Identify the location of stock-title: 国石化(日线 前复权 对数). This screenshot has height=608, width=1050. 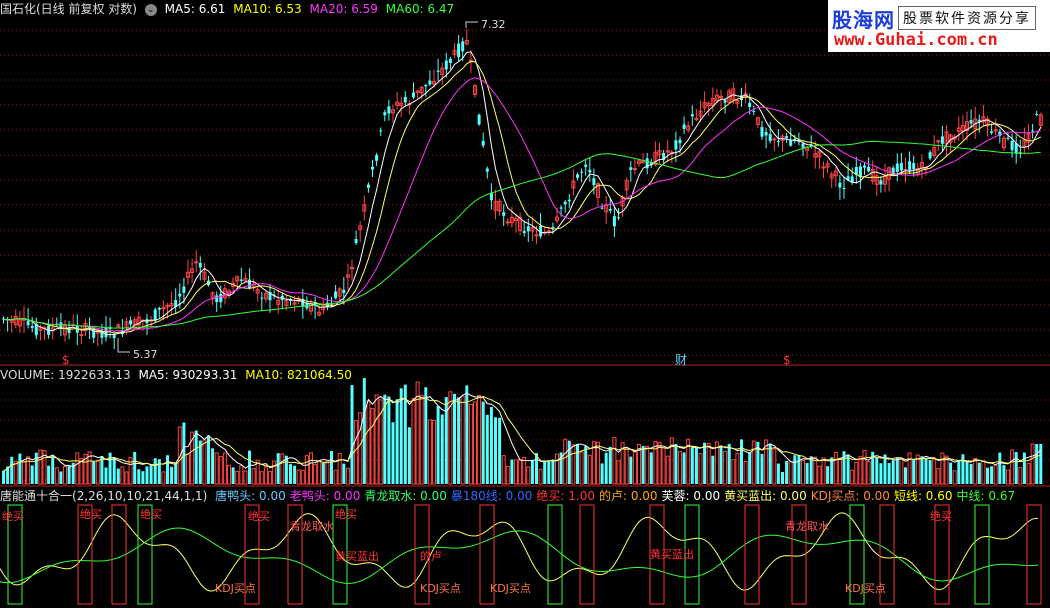
(68, 9).